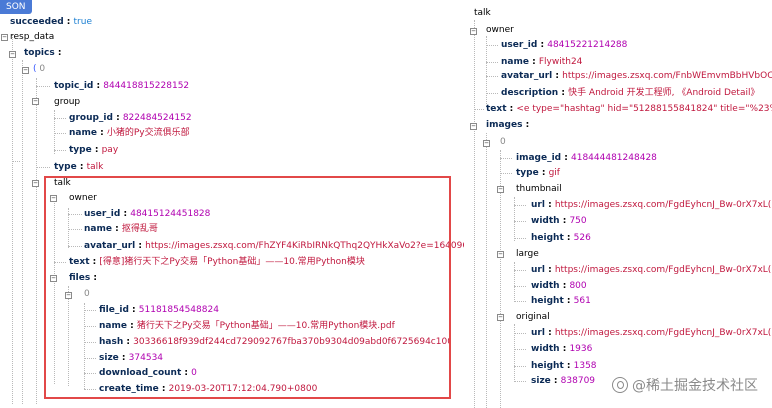 The width and height of the screenshot is (772, 408). I want to click on images-row: images :, so click(507, 125).